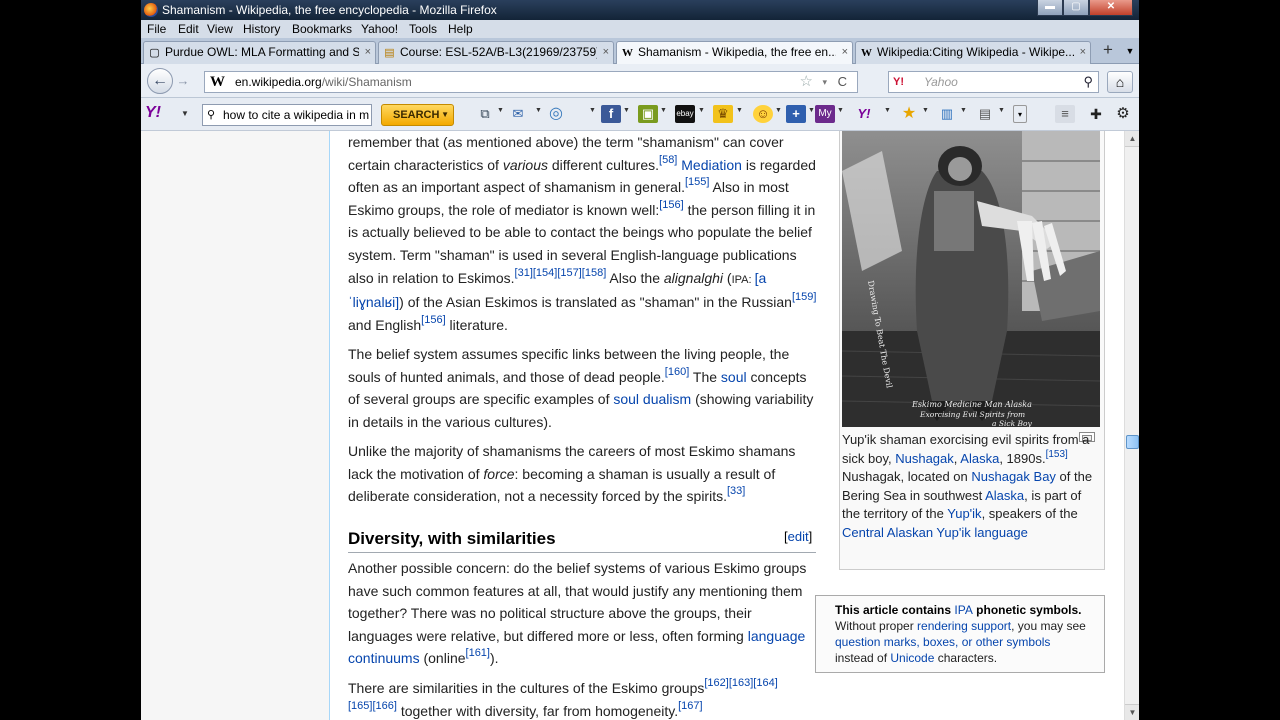 The height and width of the screenshot is (720, 1280). What do you see at coordinates (963, 610) in the screenshot?
I see `link-ipa: IPA` at bounding box center [963, 610].